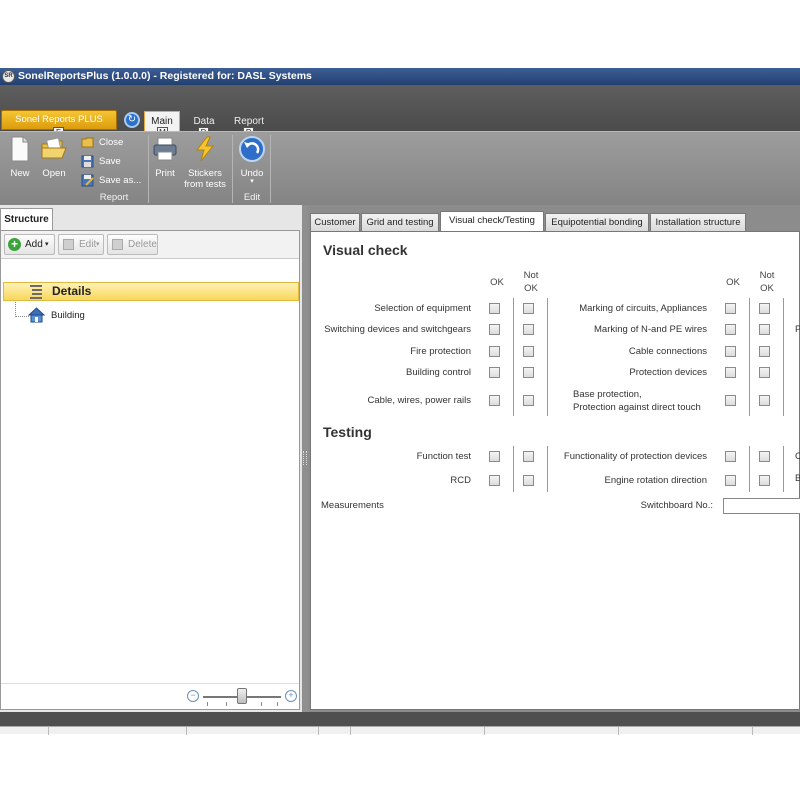 The height and width of the screenshot is (800, 800). Describe the element at coordinates (365, 250) in the screenshot. I see `visual-check-title: Visual check` at that location.